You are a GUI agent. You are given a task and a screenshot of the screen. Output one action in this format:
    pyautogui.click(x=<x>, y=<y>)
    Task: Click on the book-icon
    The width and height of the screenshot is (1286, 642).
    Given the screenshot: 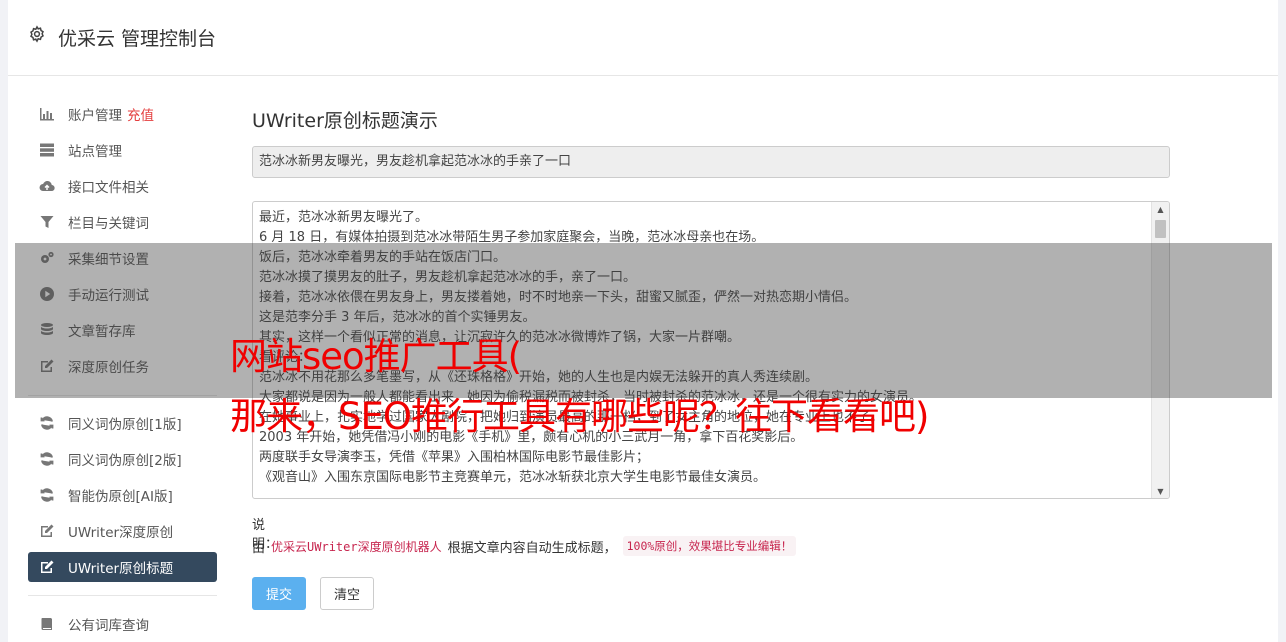 What is the action you would take?
    pyautogui.click(x=47, y=624)
    